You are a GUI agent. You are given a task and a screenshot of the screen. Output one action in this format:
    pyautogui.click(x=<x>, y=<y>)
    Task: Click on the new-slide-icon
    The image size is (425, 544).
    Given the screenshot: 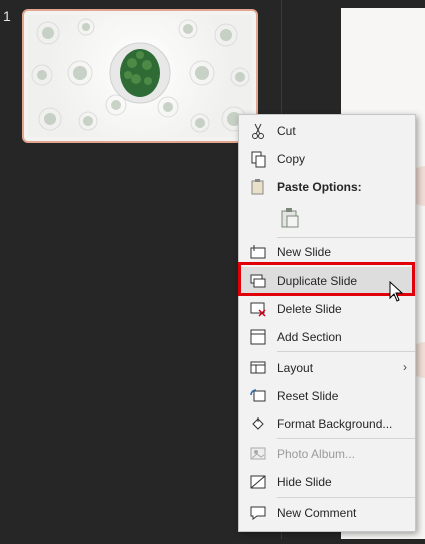 What is the action you would take?
    pyautogui.click(x=258, y=252)
    